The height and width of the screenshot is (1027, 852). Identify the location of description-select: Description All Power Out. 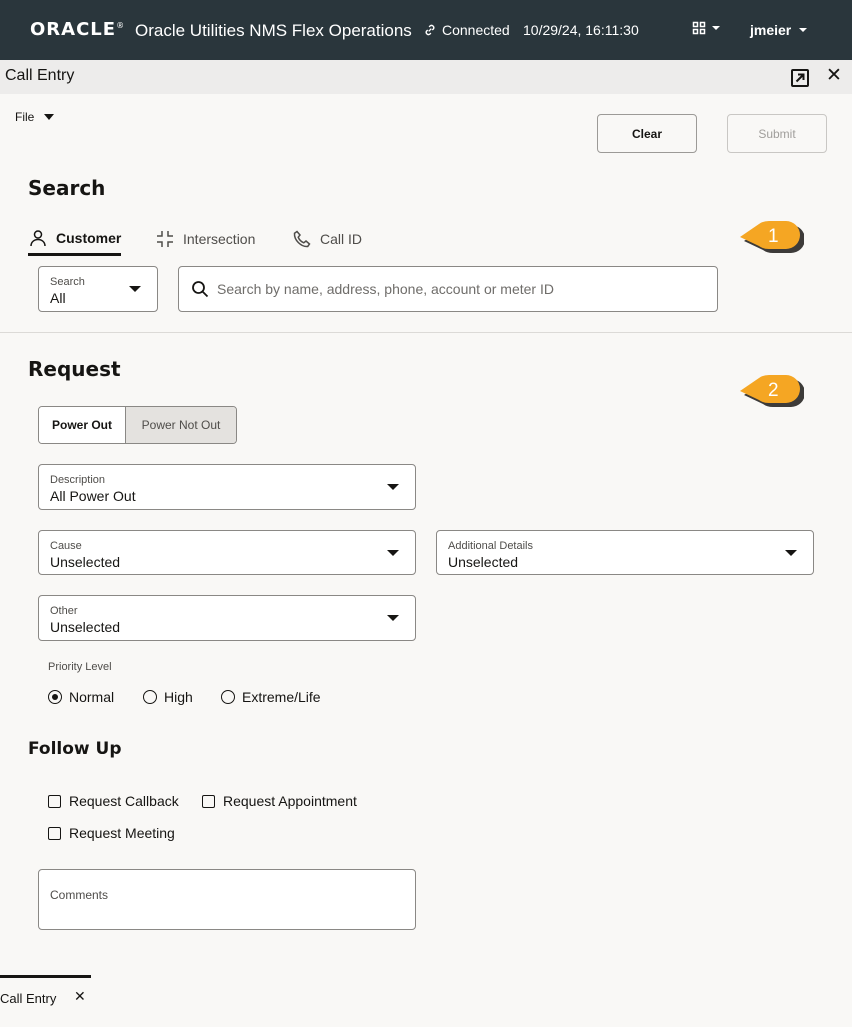
(227, 487).